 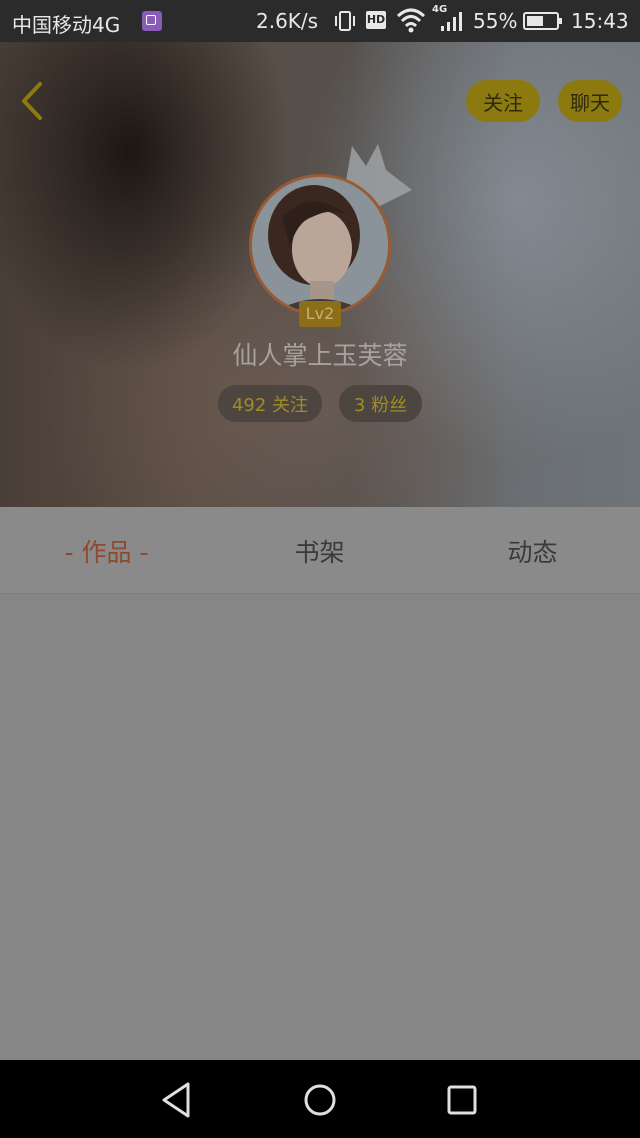 I want to click on wifi-icon, so click(x=411, y=22).